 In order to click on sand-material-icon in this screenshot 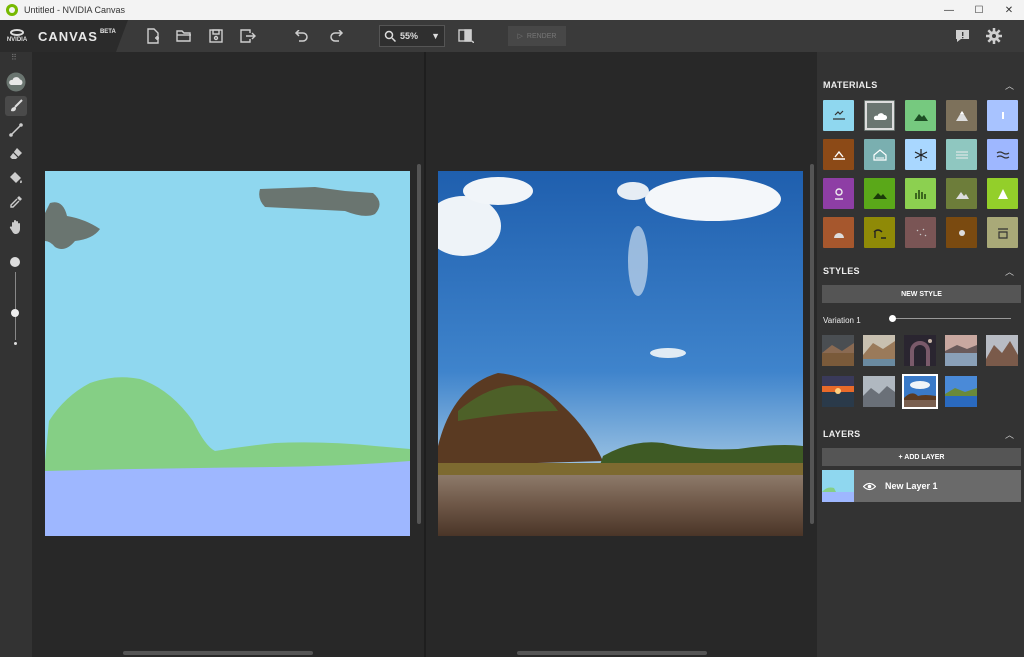, I will do `click(961, 232)`.